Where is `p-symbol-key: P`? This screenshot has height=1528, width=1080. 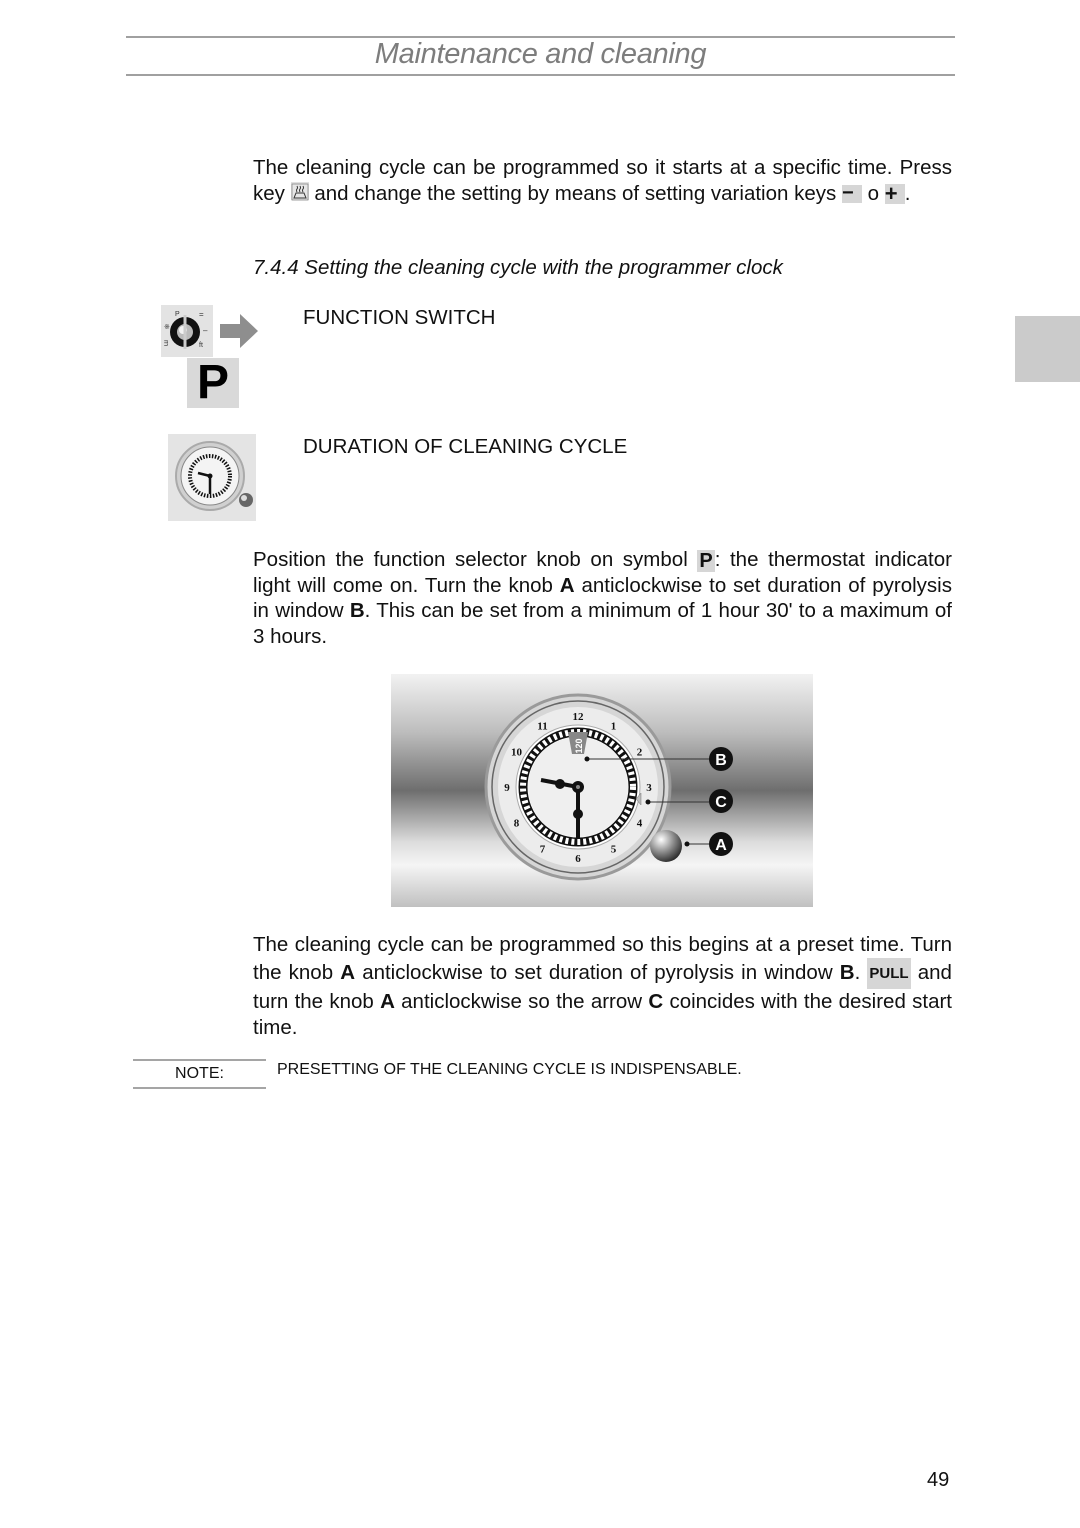 p-symbol-key: P is located at coordinates (706, 560).